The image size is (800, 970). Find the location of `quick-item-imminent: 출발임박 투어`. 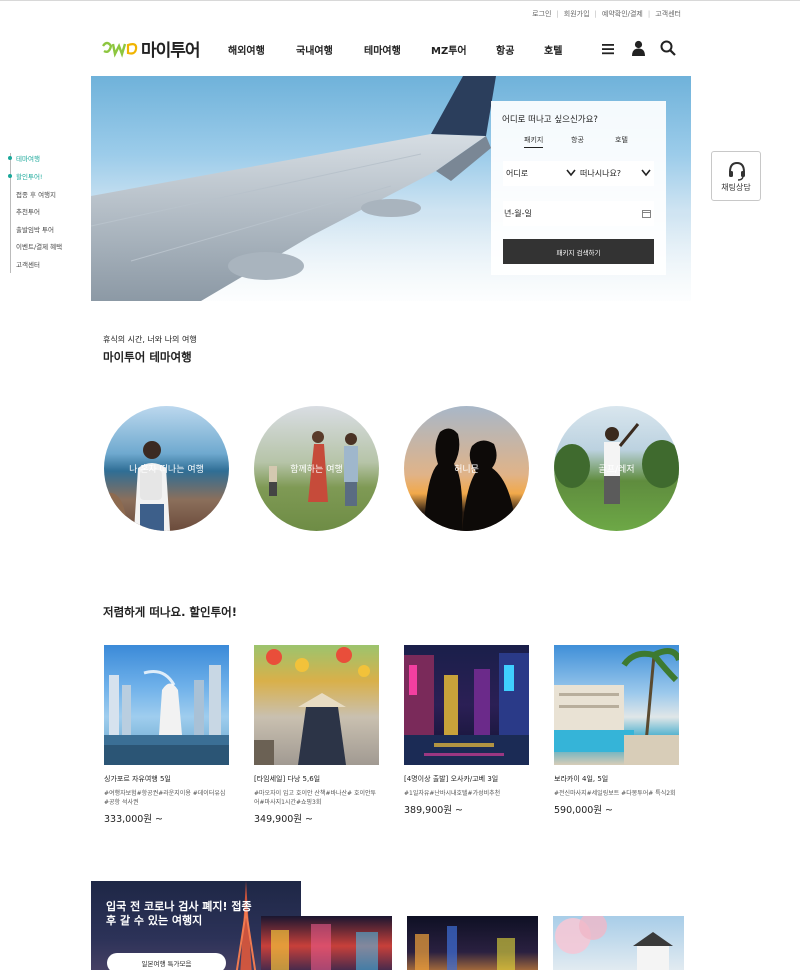

quick-item-imminent: 출발임박 투어 is located at coordinates (35, 229).